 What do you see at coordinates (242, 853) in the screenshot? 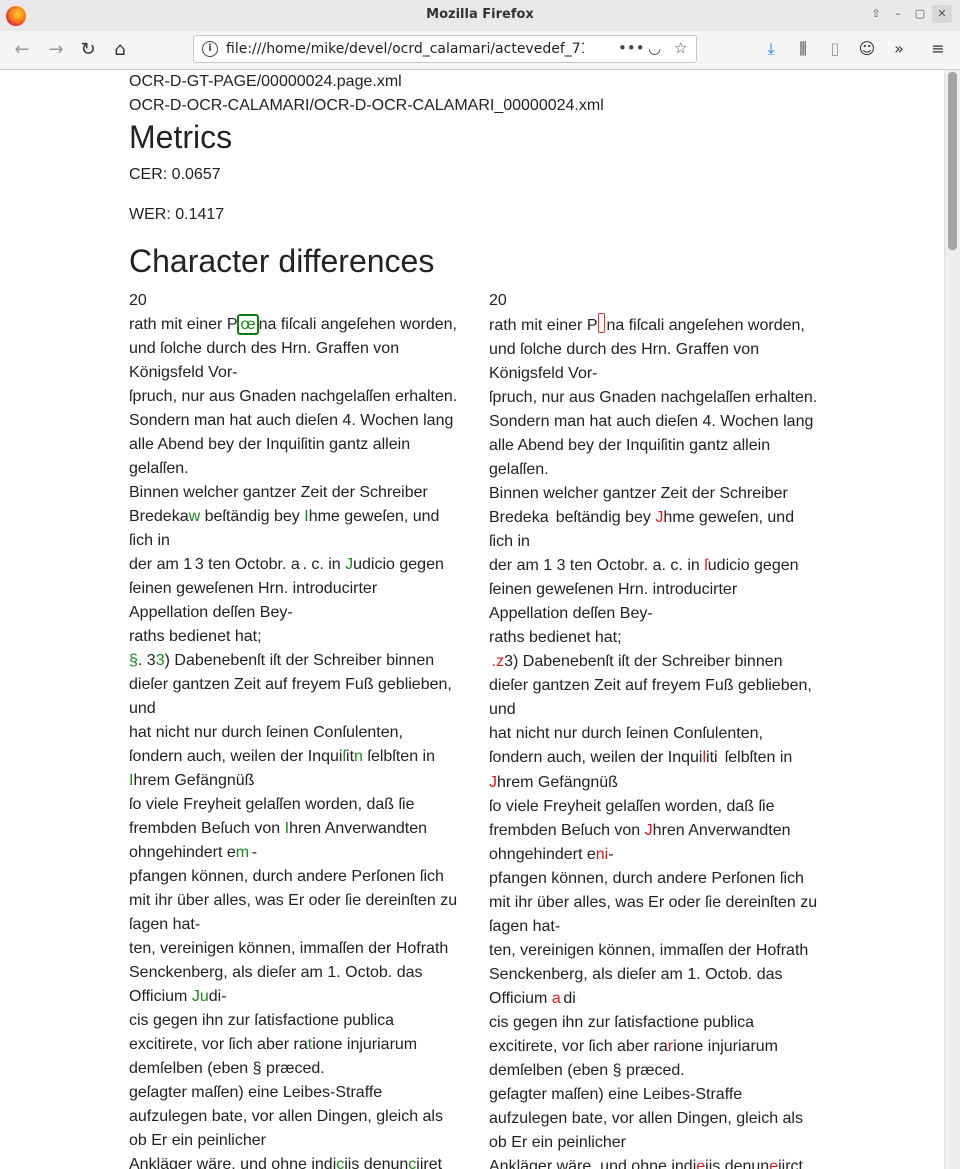
I see `diff-segment: m` at bounding box center [242, 853].